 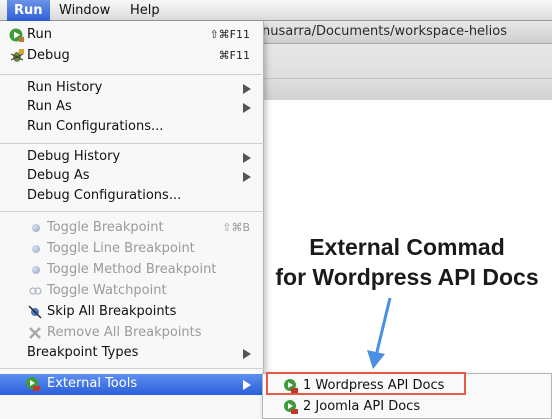 What do you see at coordinates (132, 56) in the screenshot?
I see `menu-item-debug: Debug ⌘F11` at bounding box center [132, 56].